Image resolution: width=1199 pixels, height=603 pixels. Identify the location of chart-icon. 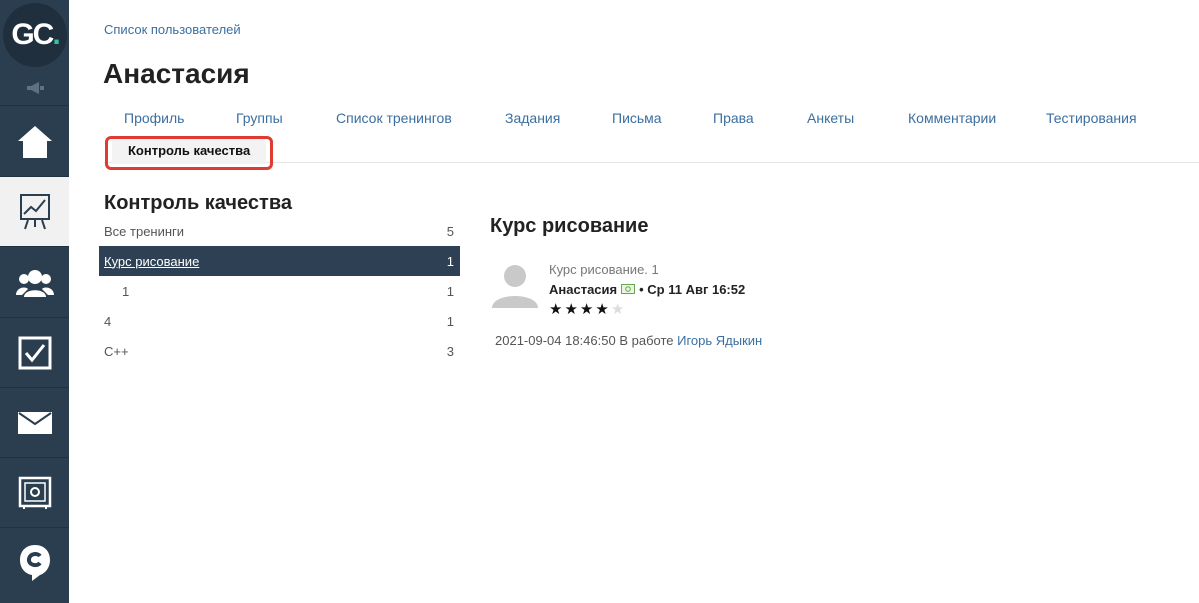
(34, 212).